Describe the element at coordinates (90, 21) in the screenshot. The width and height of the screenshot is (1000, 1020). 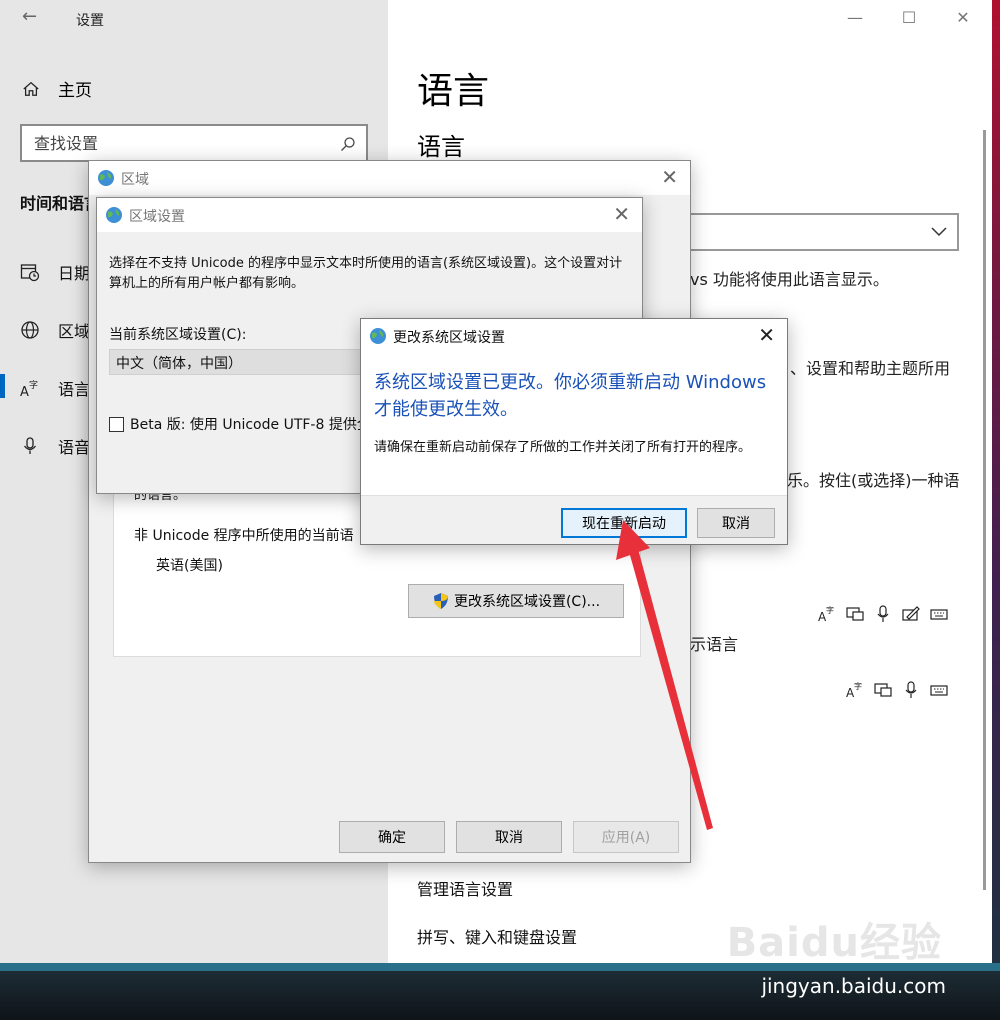
I see `window-title: 设置` at that location.